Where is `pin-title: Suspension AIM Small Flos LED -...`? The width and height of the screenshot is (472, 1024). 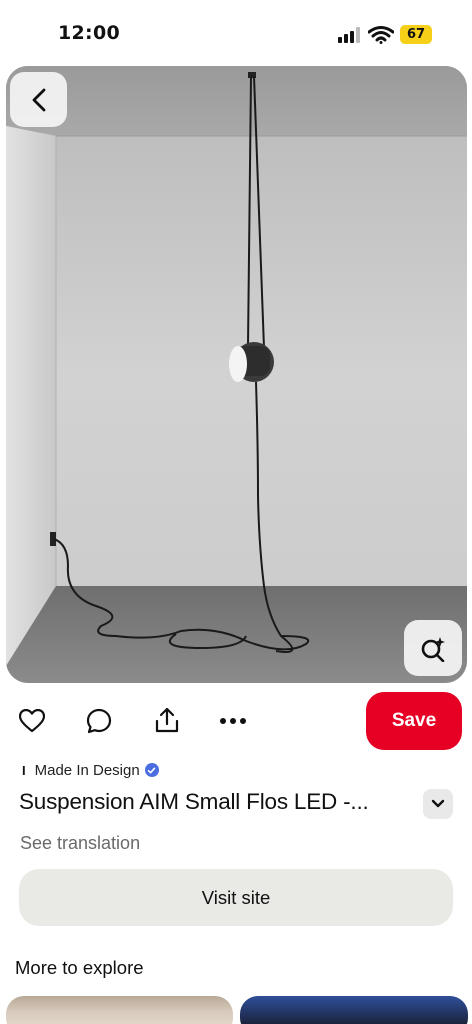 pin-title: Suspension AIM Small Flos LED -... is located at coordinates (194, 801).